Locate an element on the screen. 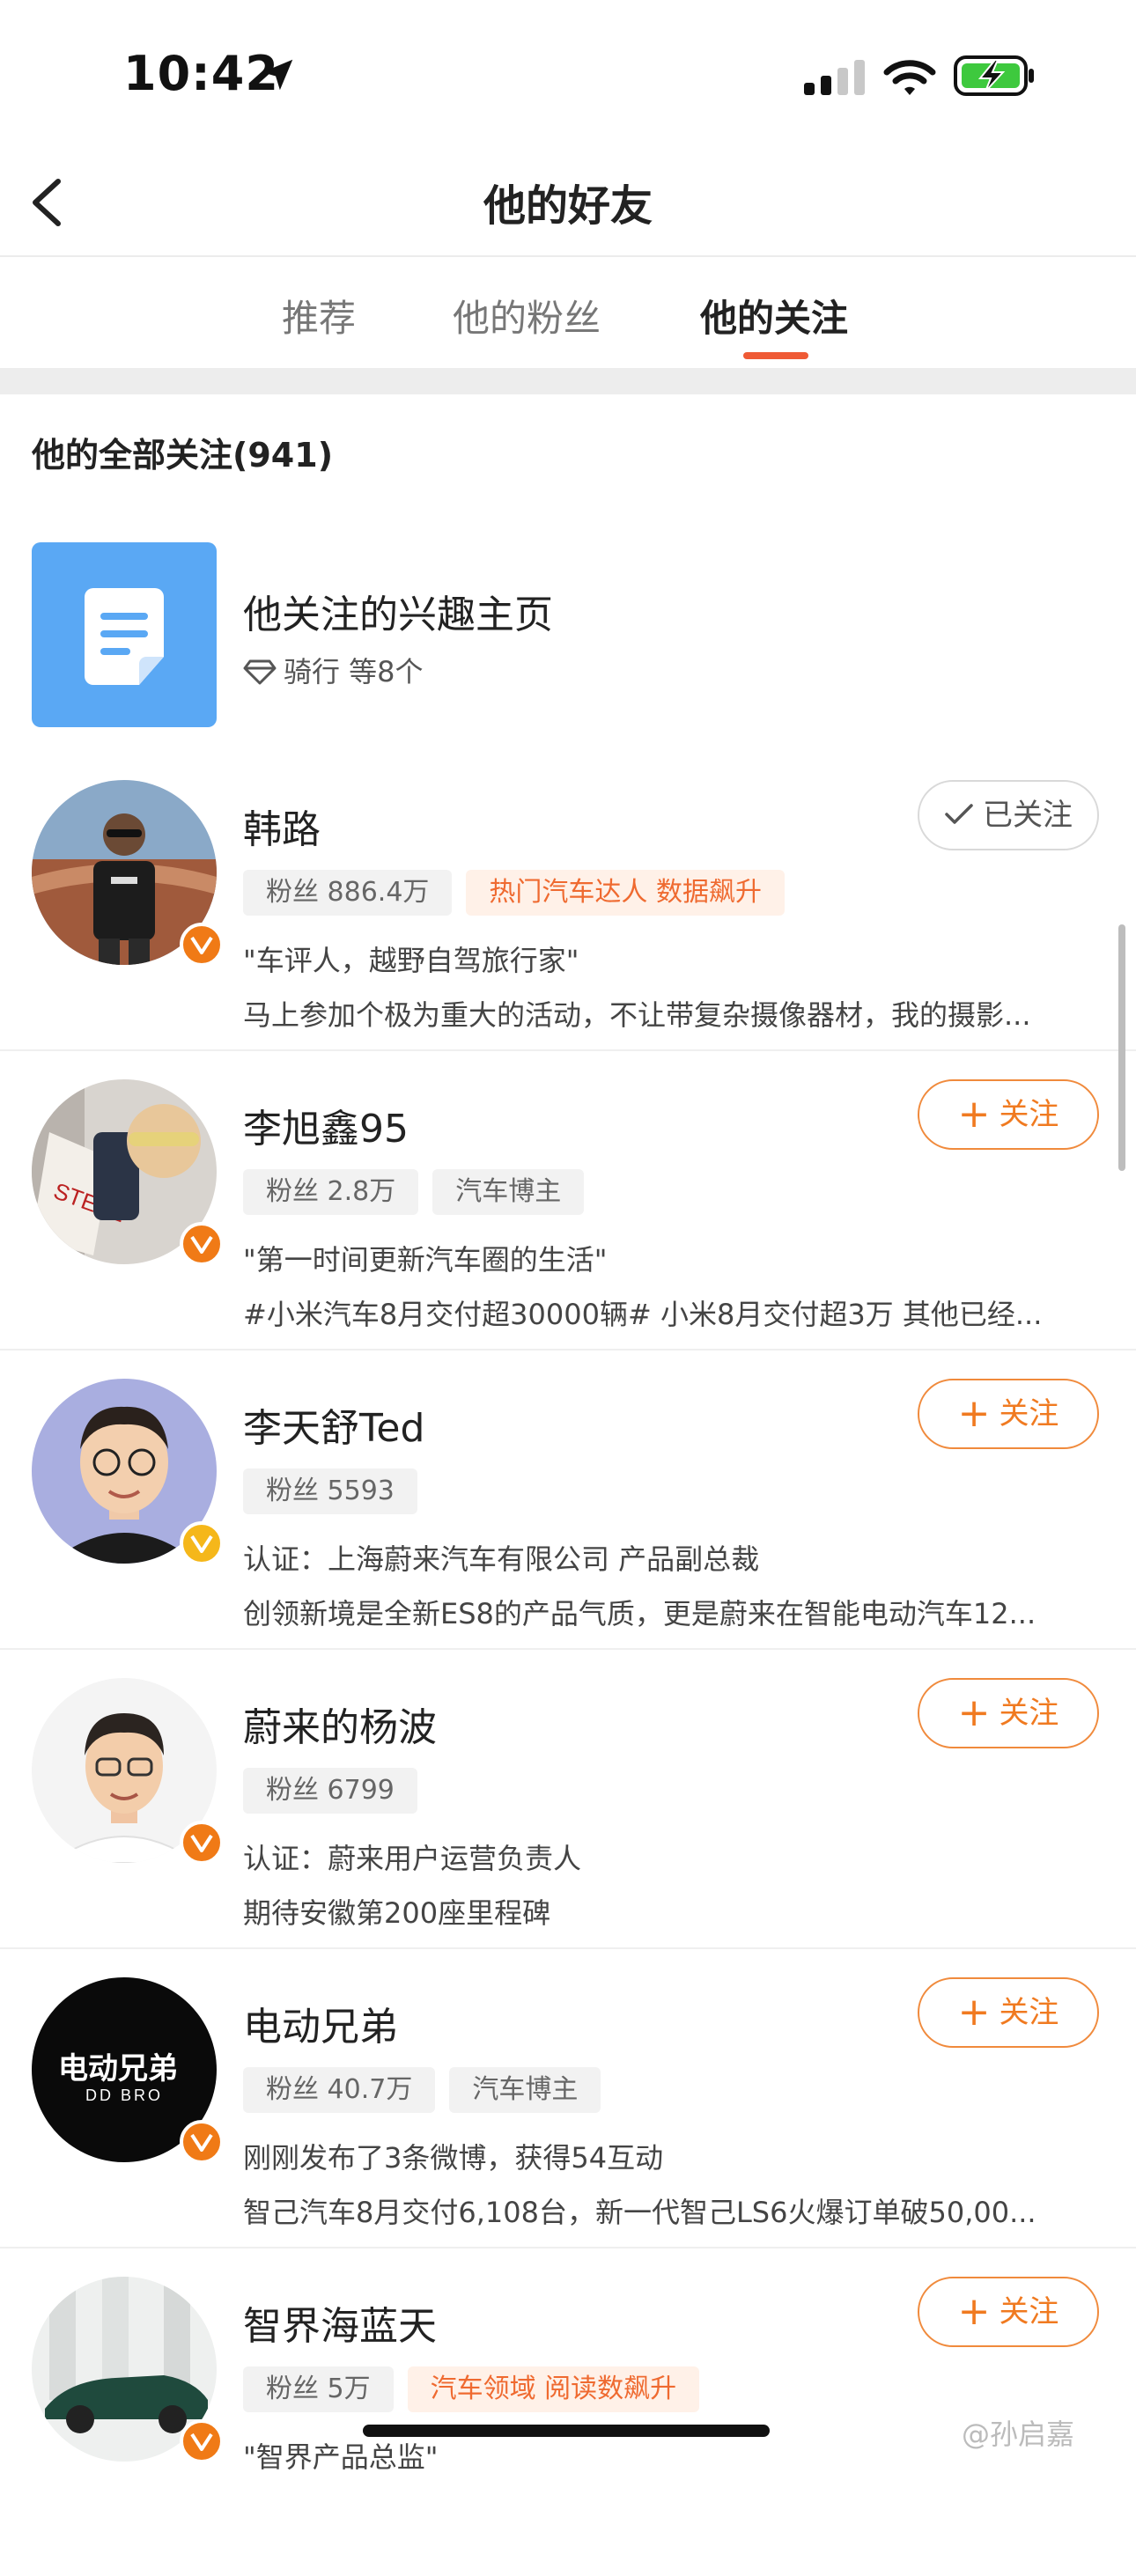 Image resolution: width=1136 pixels, height=2576 pixels. tab-bar: 推荐 他的粉丝 他的关注 is located at coordinates (568, 313).